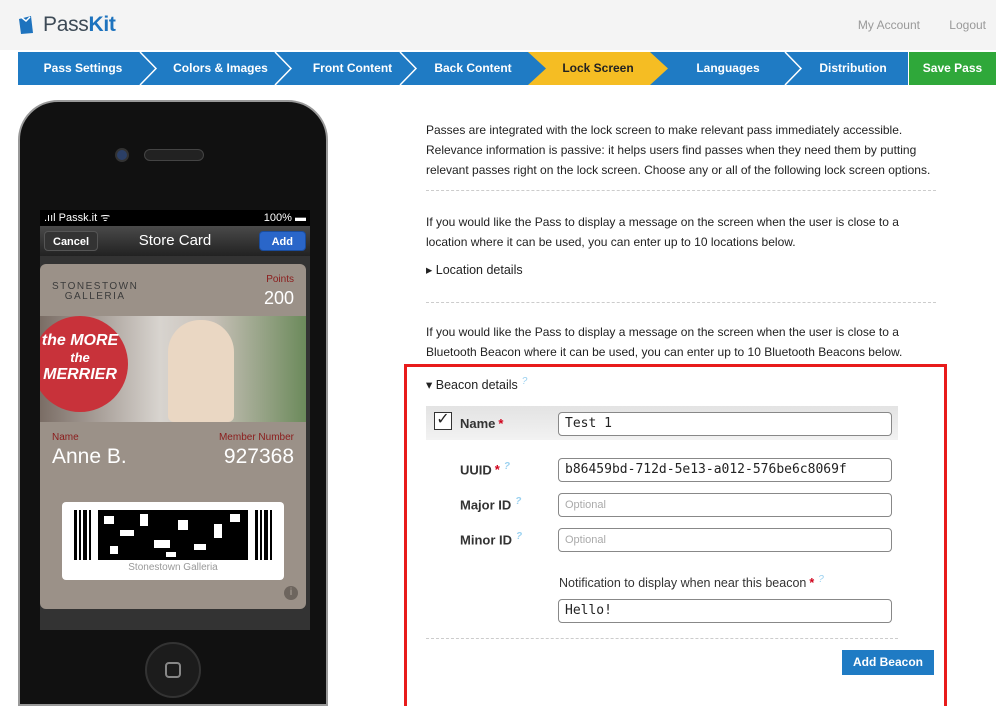 This screenshot has height=706, width=996. Describe the element at coordinates (352, 68) in the screenshot. I see `step-front-content: Front Content` at that location.